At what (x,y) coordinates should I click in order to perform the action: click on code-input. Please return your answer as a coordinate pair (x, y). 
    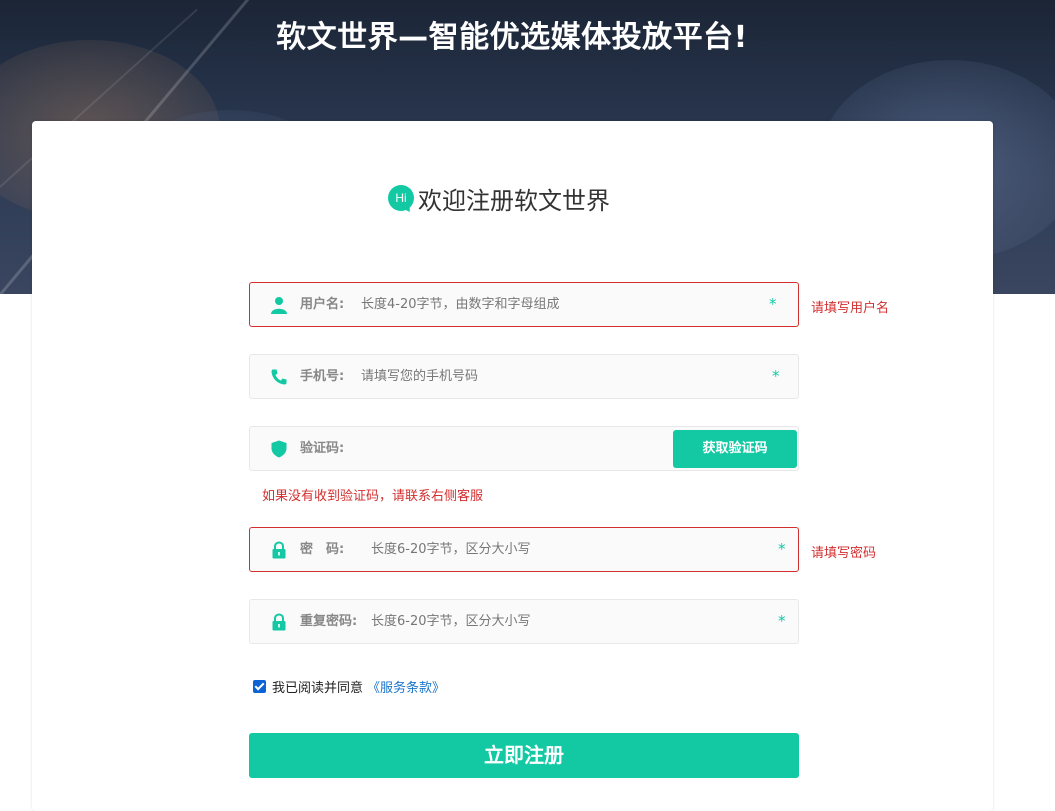
    Looking at the image, I should click on (511, 448).